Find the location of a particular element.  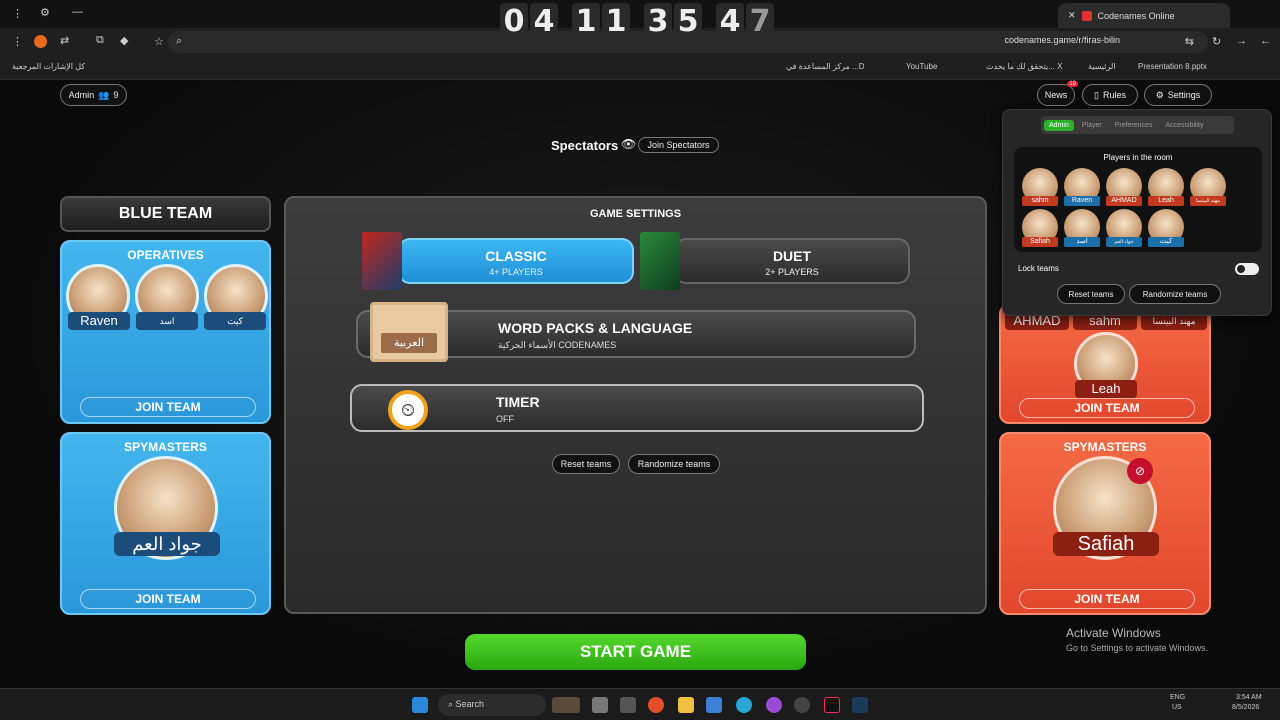

extension-icon is located at coordinates (40, 41).